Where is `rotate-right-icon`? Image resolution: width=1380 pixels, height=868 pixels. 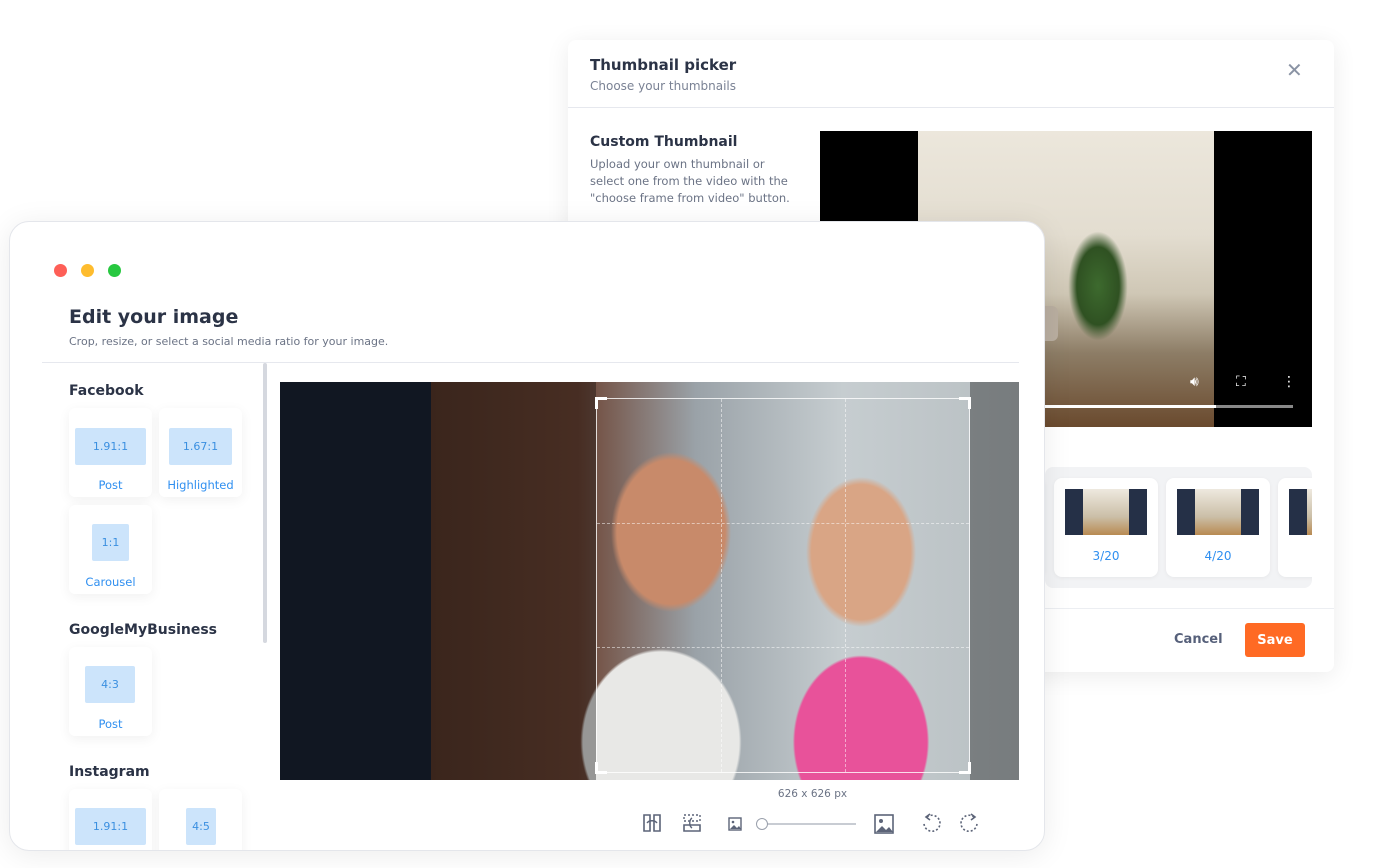
rotate-right-icon is located at coordinates (970, 823).